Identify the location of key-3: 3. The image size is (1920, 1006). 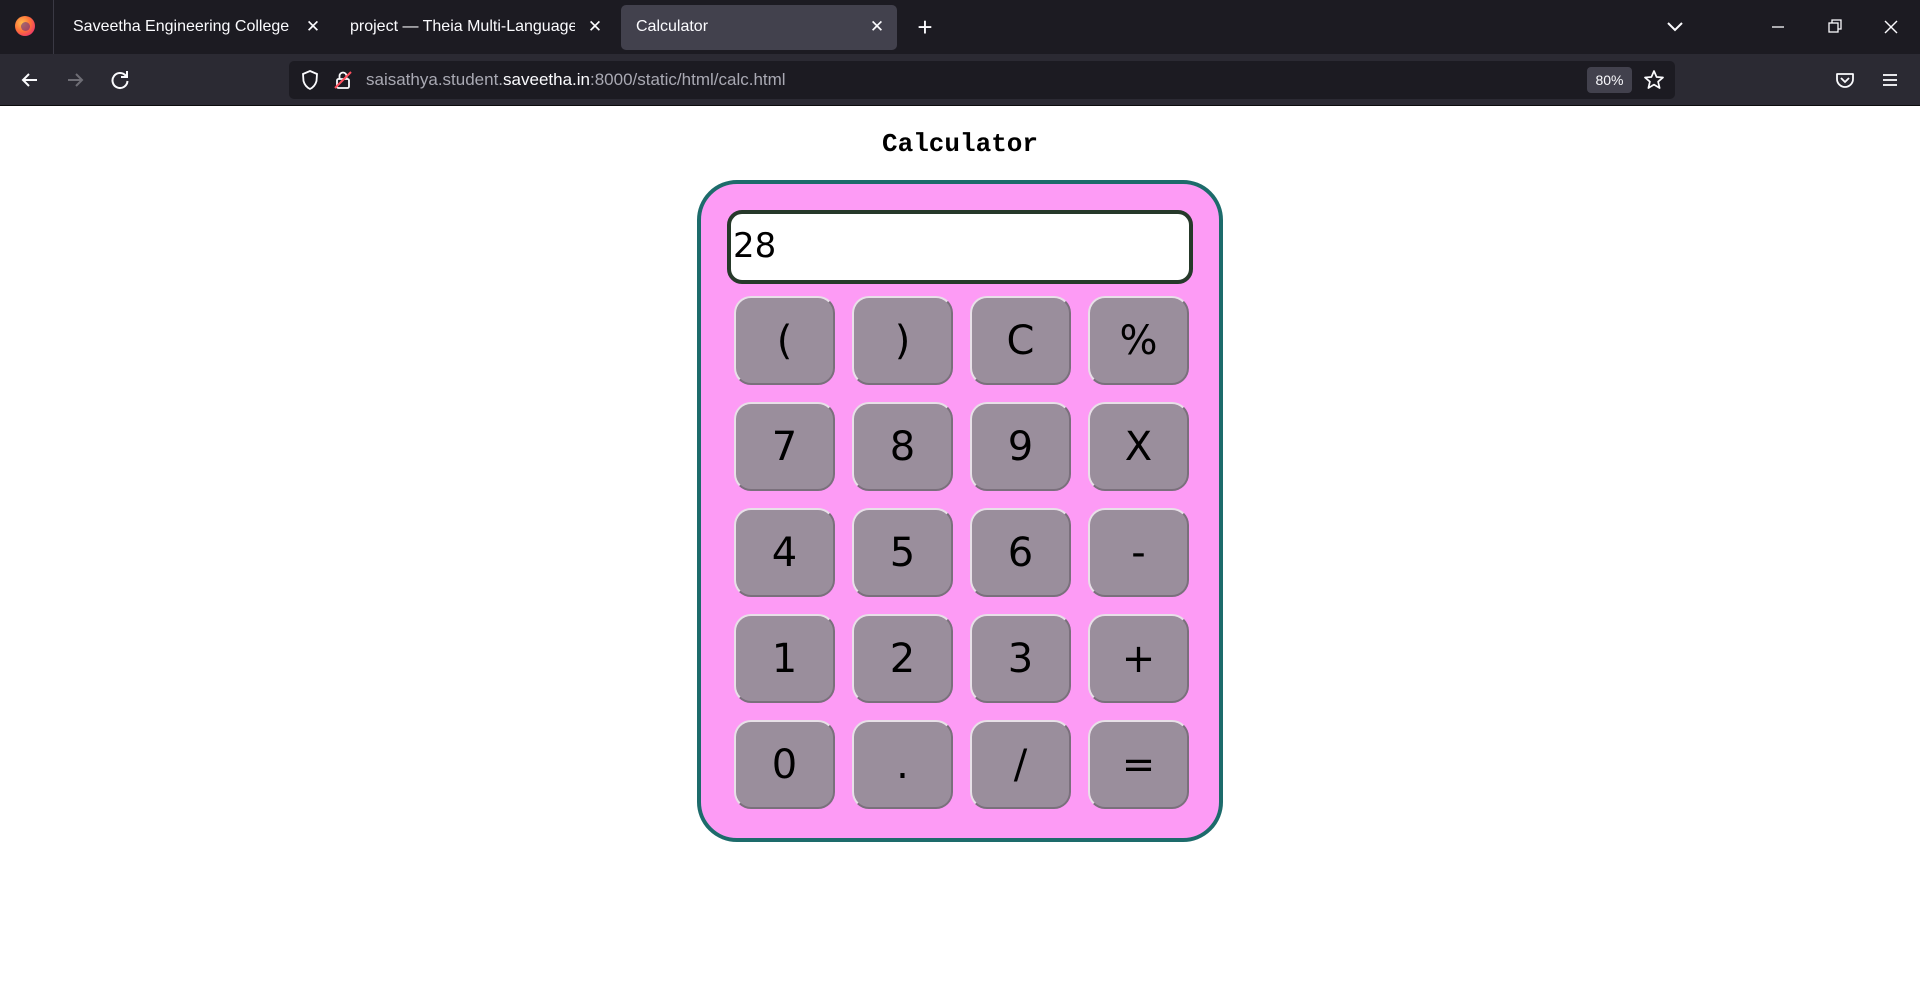
(1020, 658).